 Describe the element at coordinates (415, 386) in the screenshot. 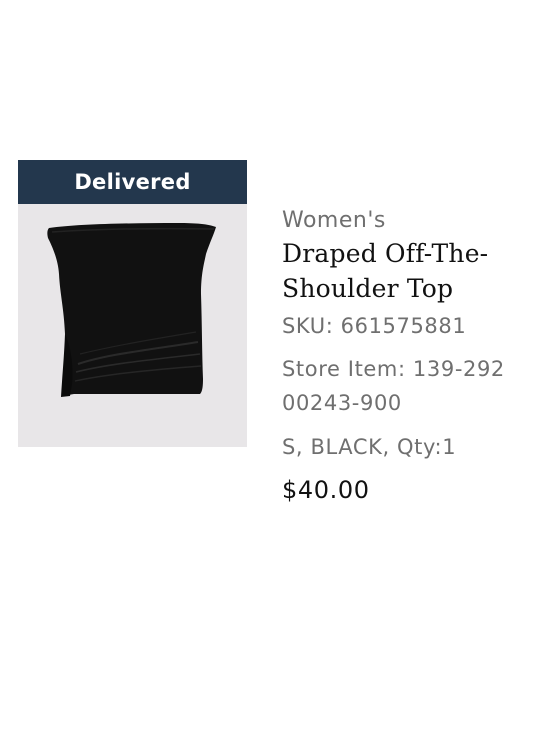

I see `store-item-number: Store Item: 139-292 00243-900` at that location.